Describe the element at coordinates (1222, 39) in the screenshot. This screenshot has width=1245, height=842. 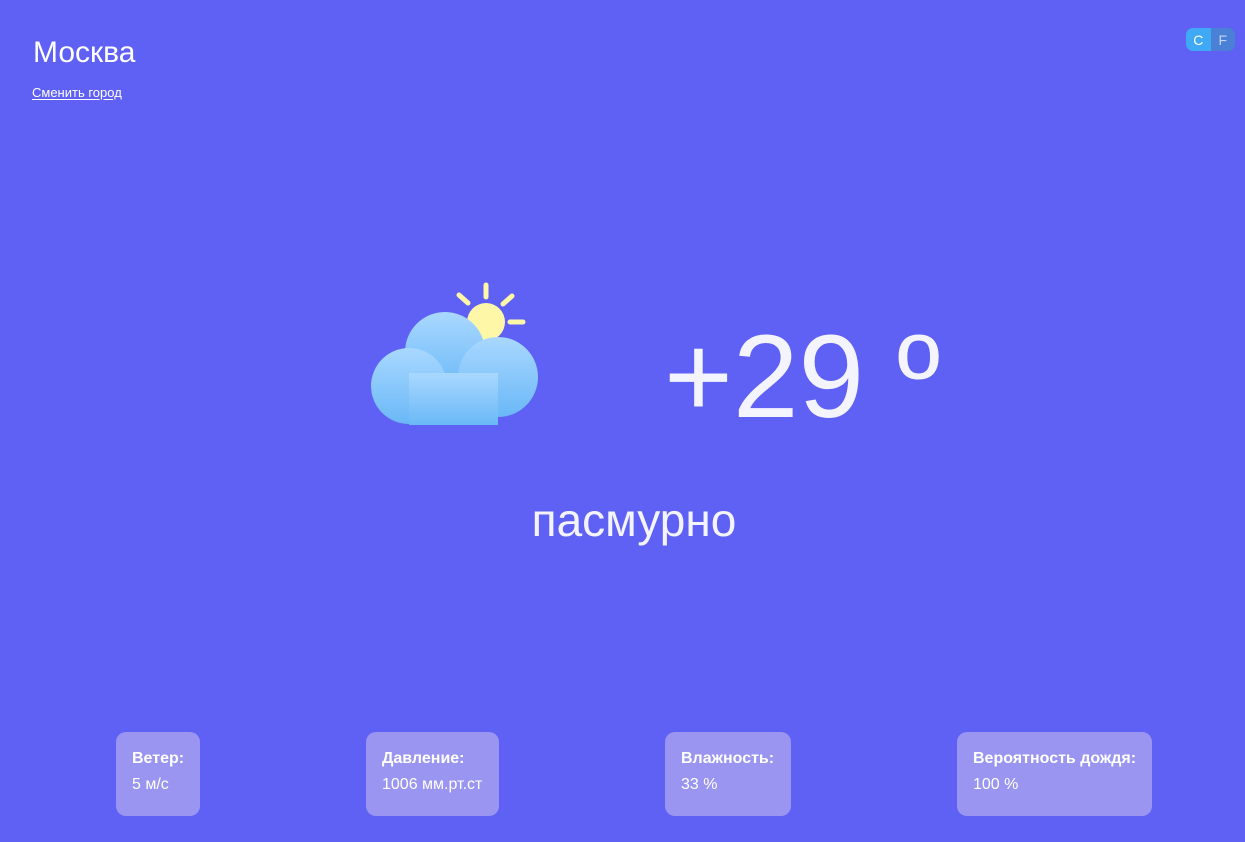
I see `fahrenheit-button: F` at that location.